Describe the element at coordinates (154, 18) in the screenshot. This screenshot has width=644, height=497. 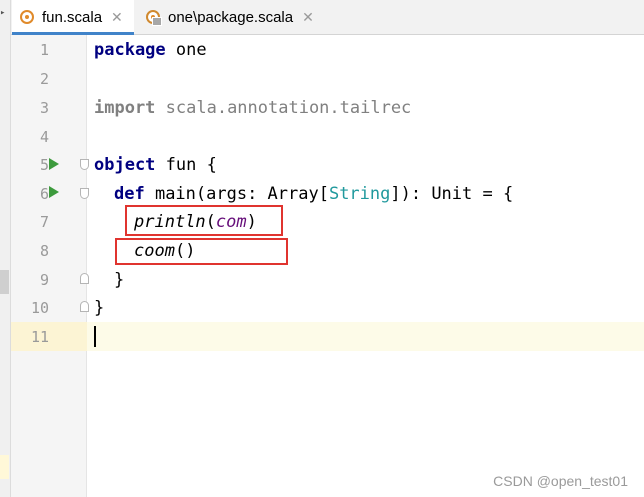
I see `scala-package-file-icon` at that location.